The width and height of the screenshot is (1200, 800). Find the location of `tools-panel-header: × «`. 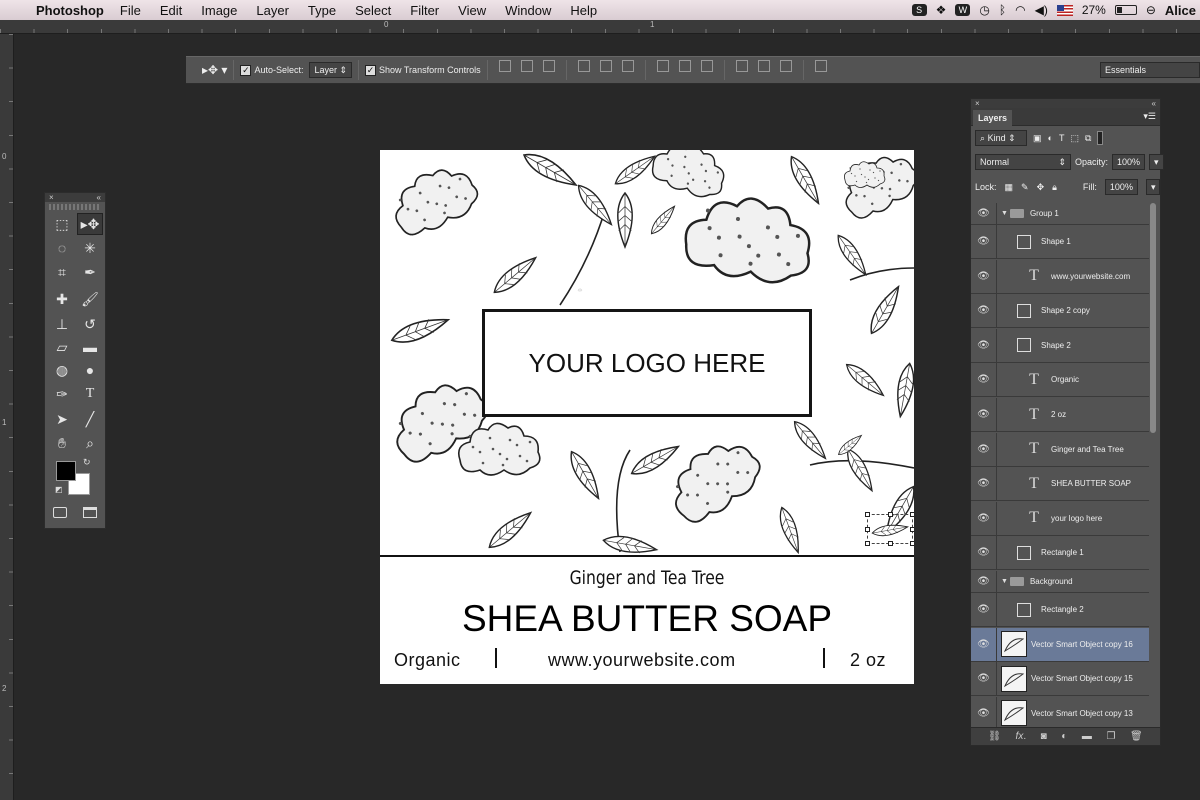

tools-panel-header: × « is located at coordinates (75, 197).